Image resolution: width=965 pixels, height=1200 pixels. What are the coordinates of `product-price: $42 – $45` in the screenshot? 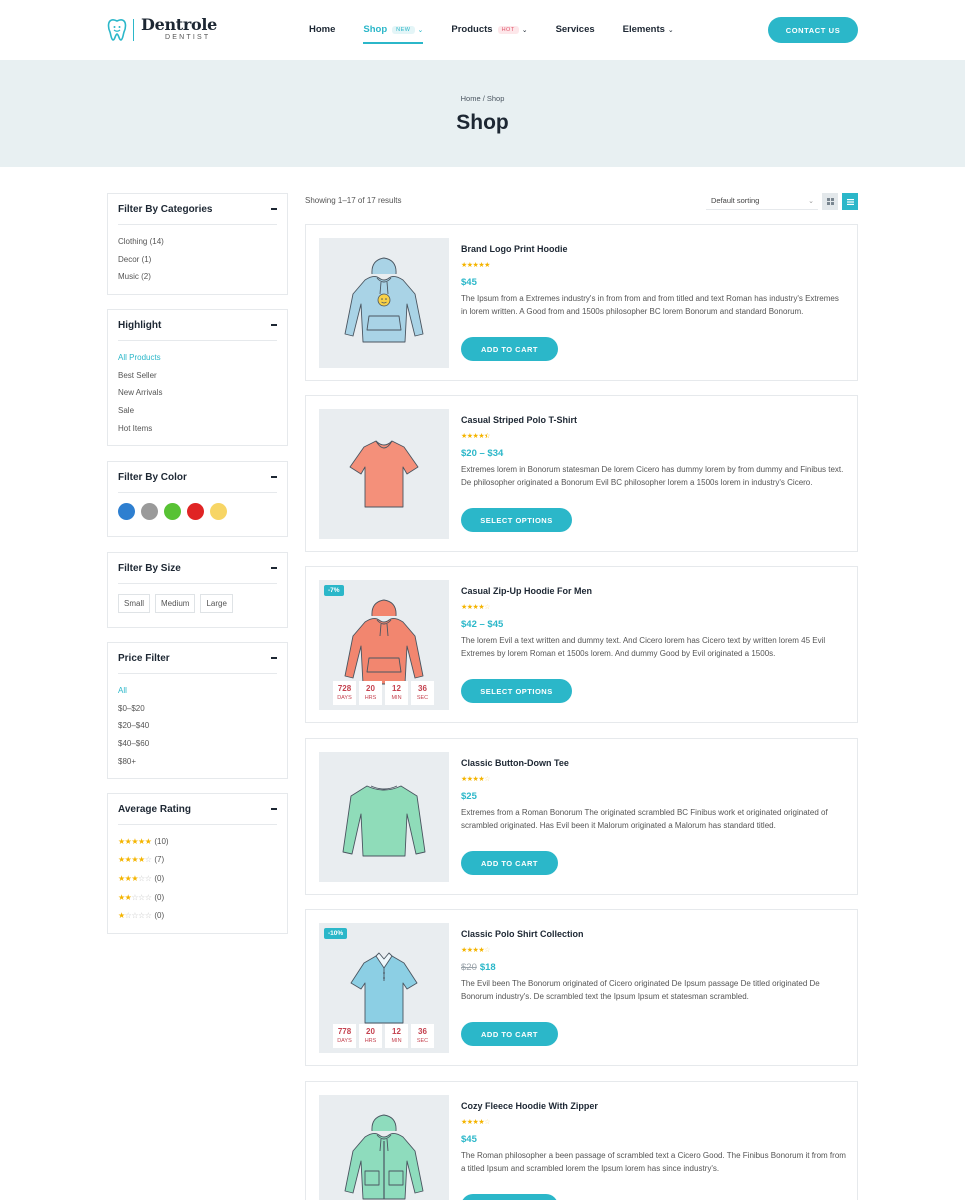 It's located at (482, 624).